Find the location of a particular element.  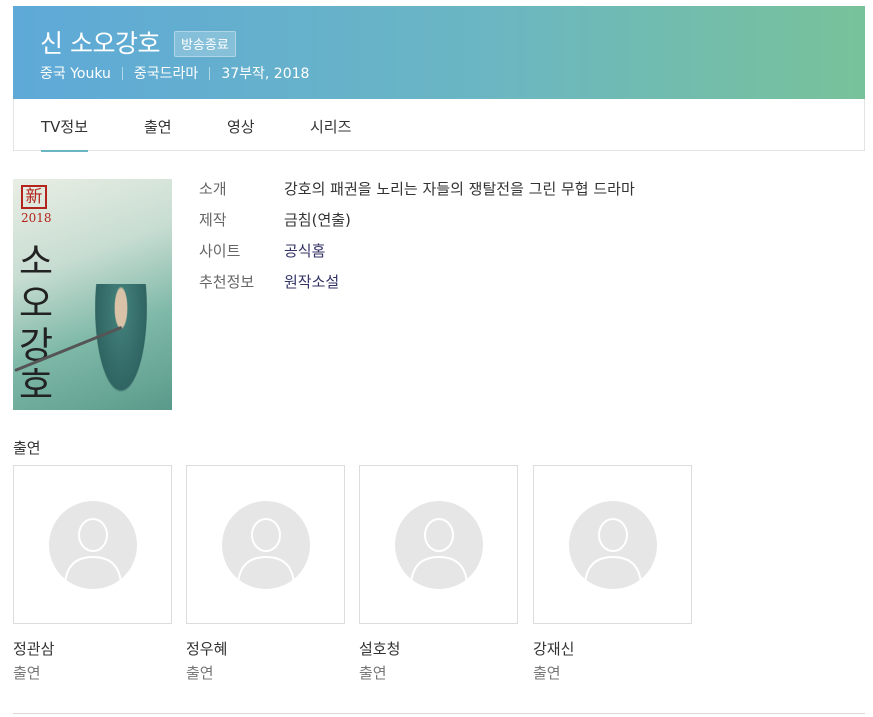

meta-row: 중국 Youku 중국드라마 37부작, 2018 is located at coordinates (174, 73).